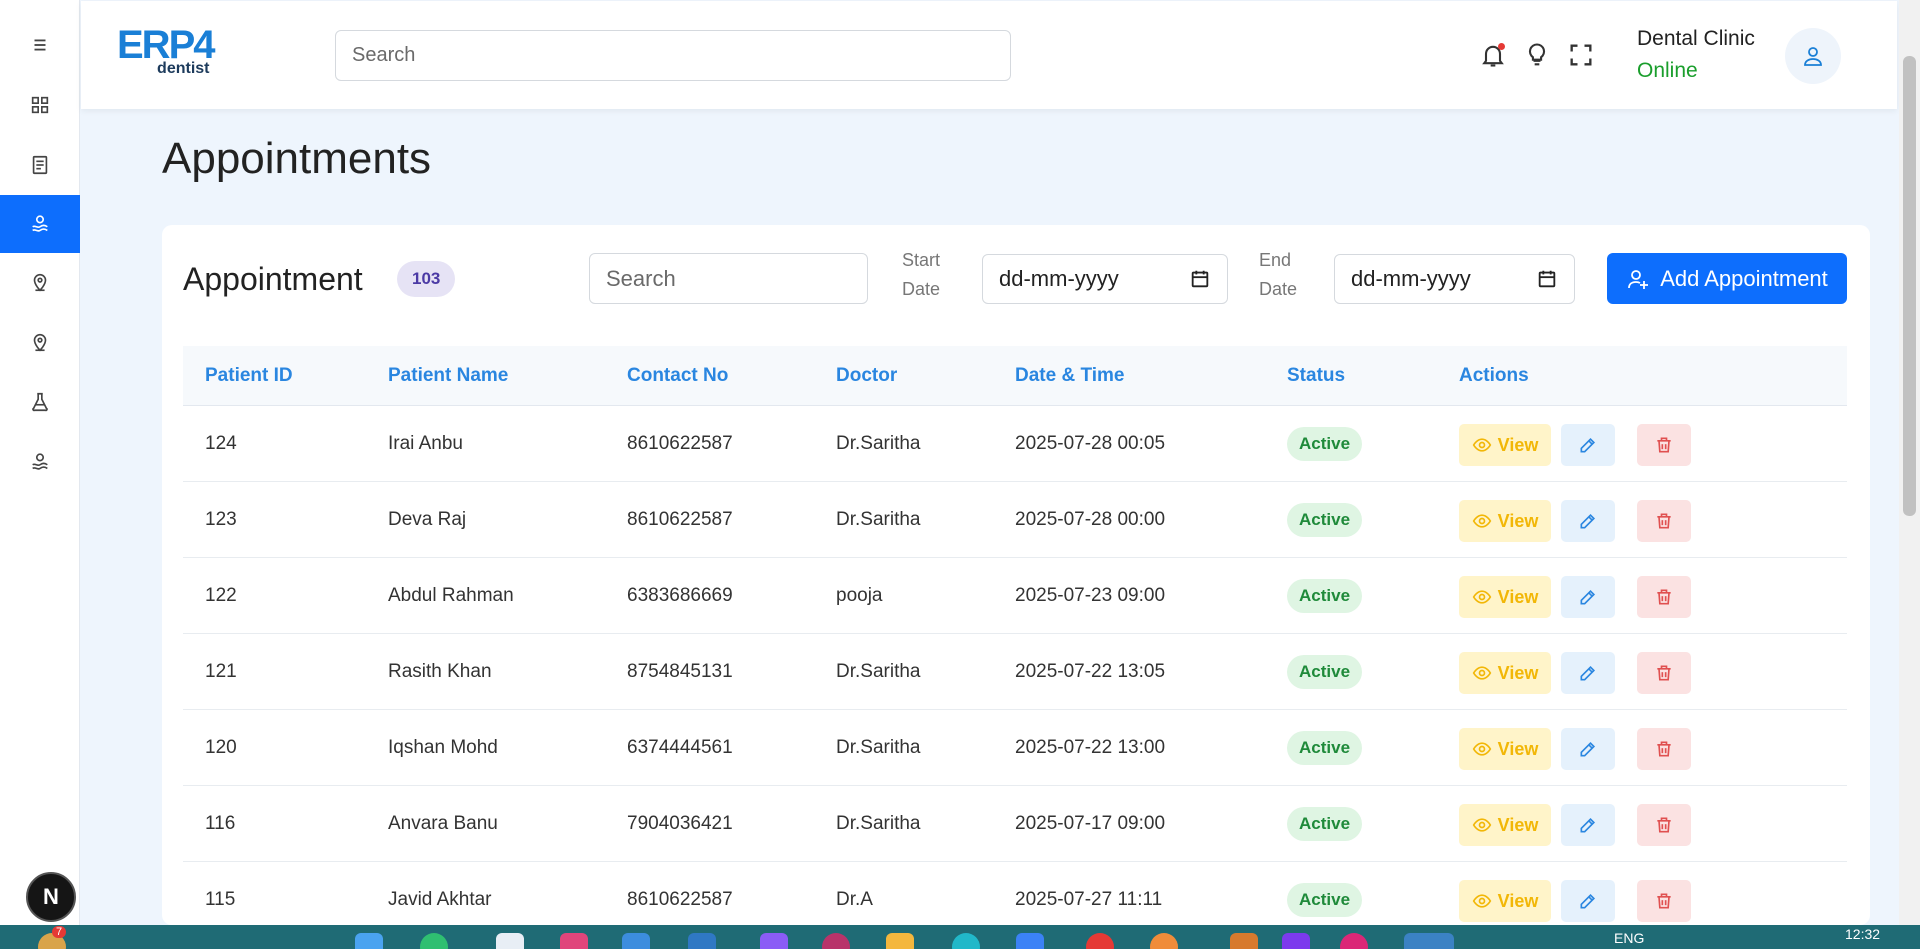  Describe the element at coordinates (40, 165) in the screenshot. I see `sidebar-item-documents` at that location.